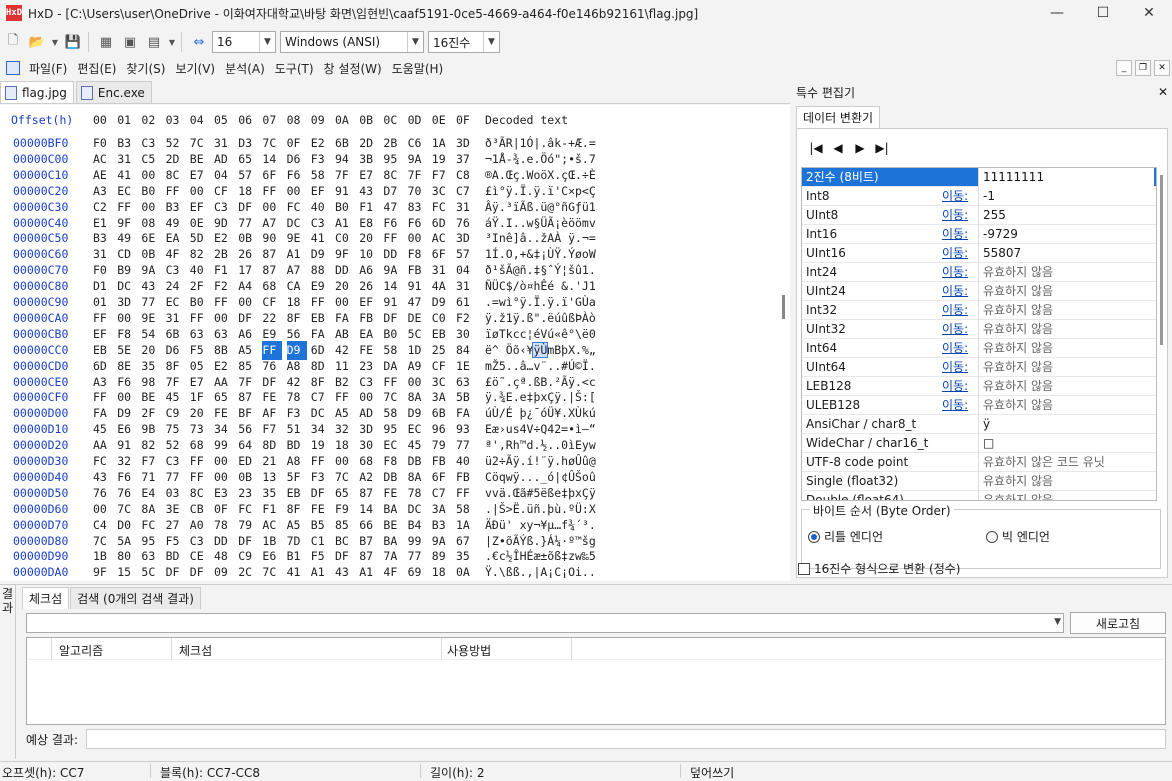 This screenshot has height=781, width=1172. I want to click on inspector-row: UInt8 이동: 255, so click(979, 215).